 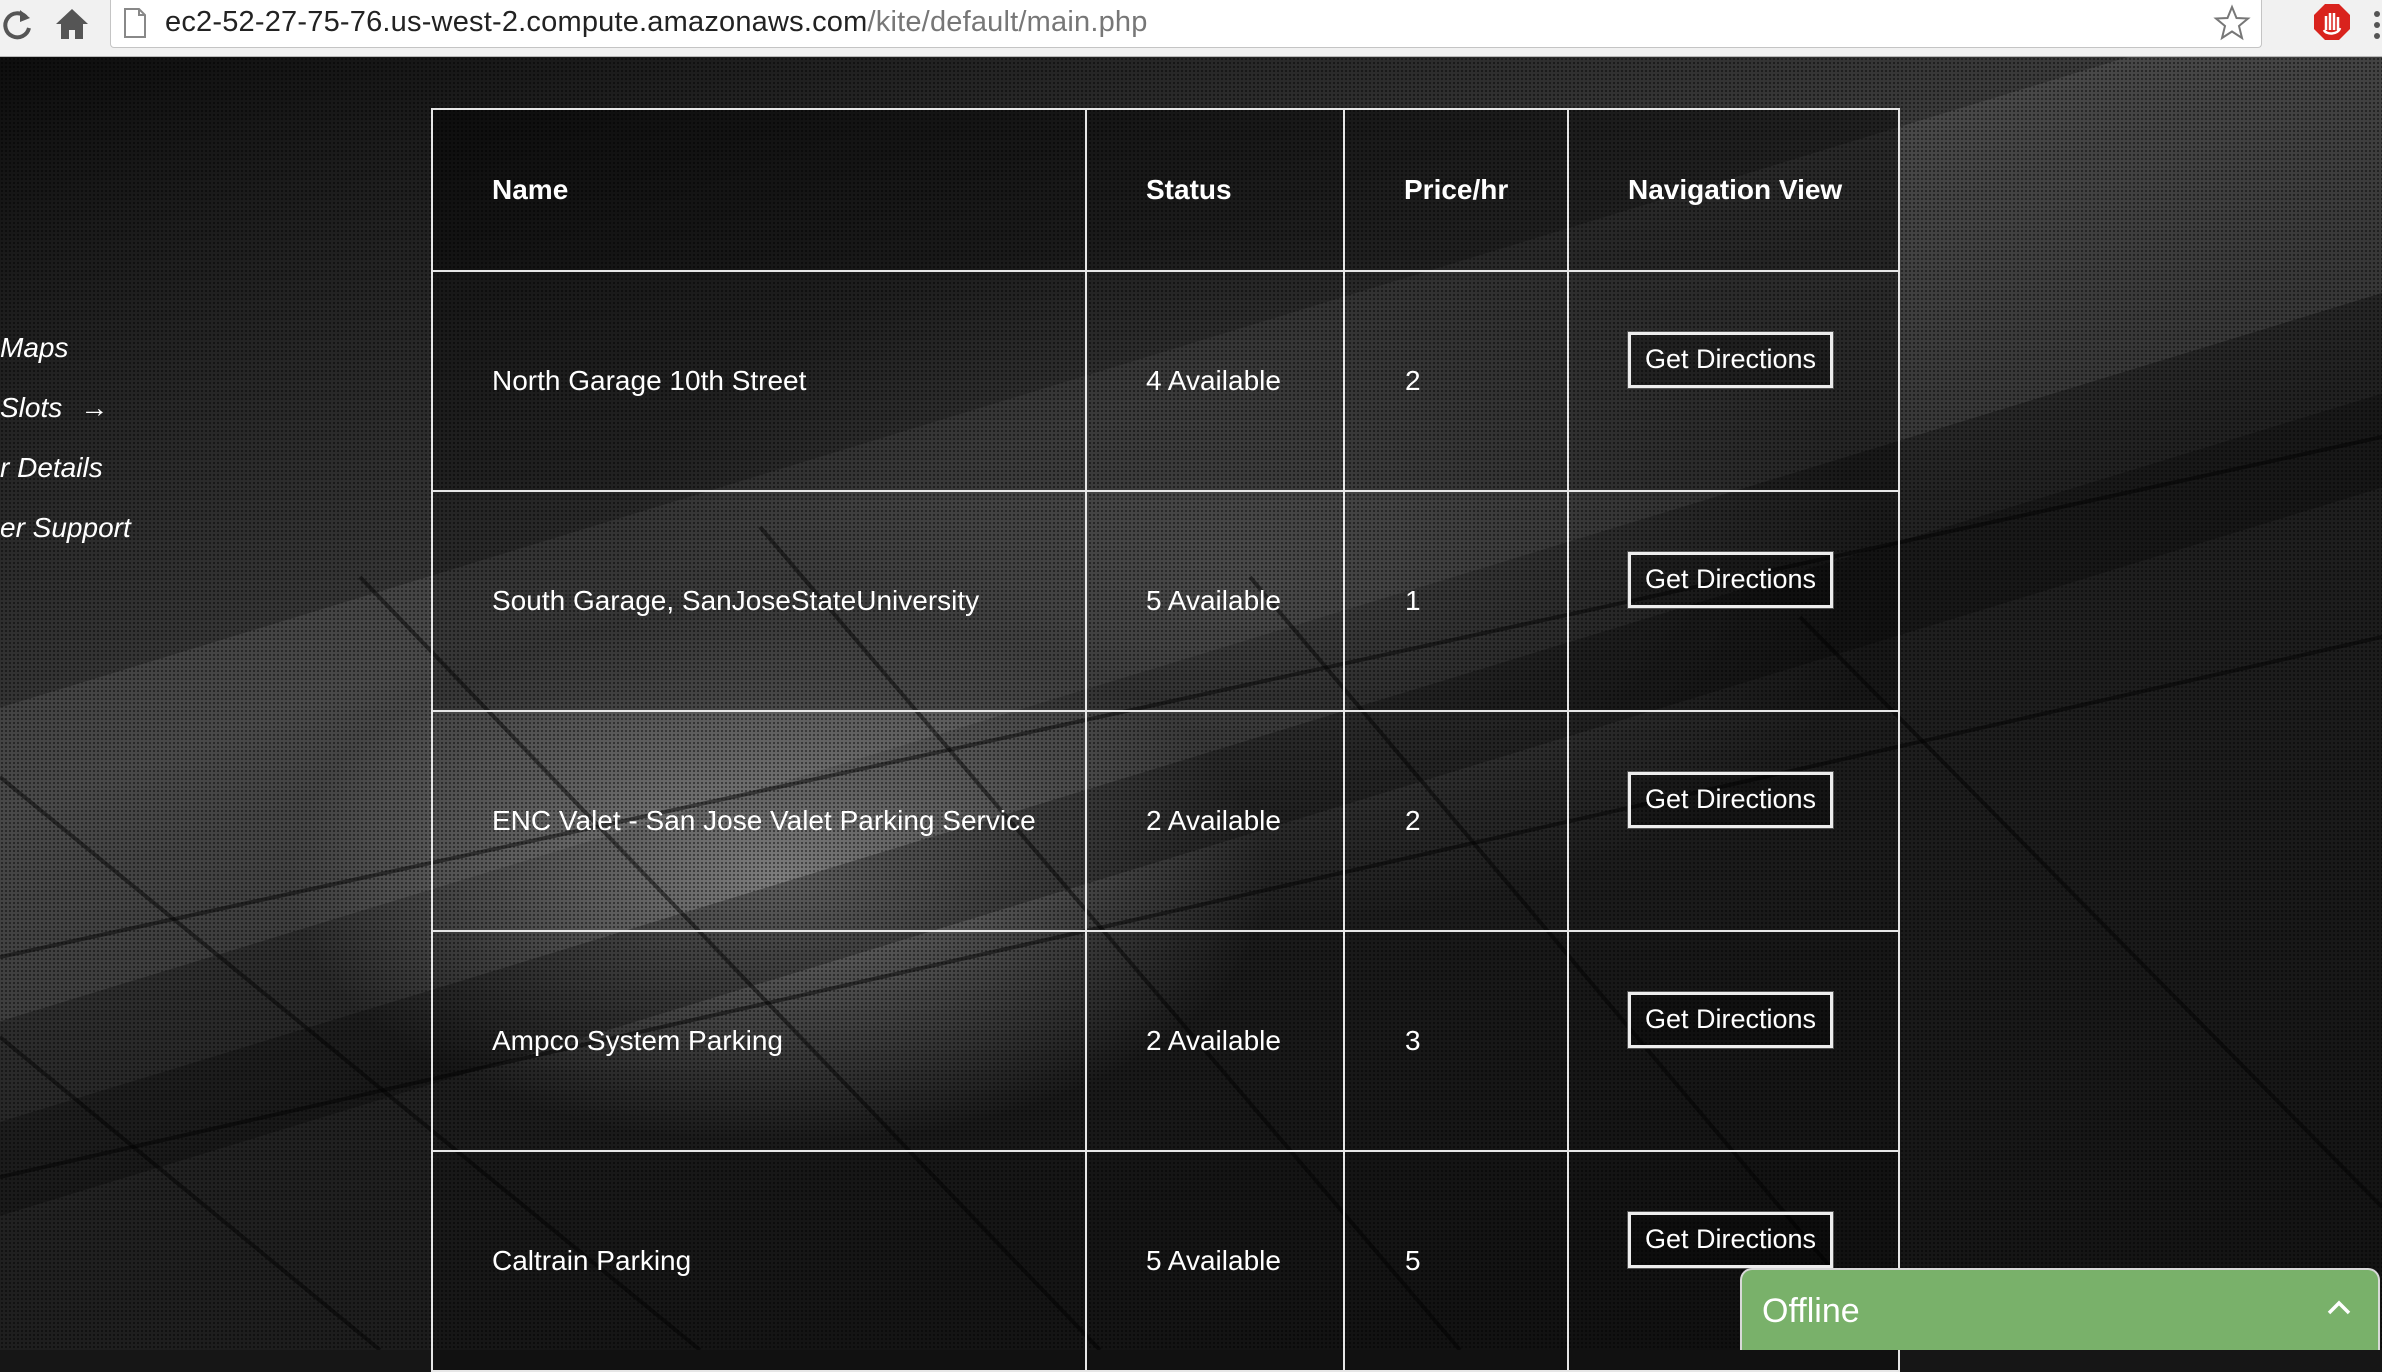 What do you see at coordinates (1456, 601) in the screenshot?
I see `cell-price: 1` at bounding box center [1456, 601].